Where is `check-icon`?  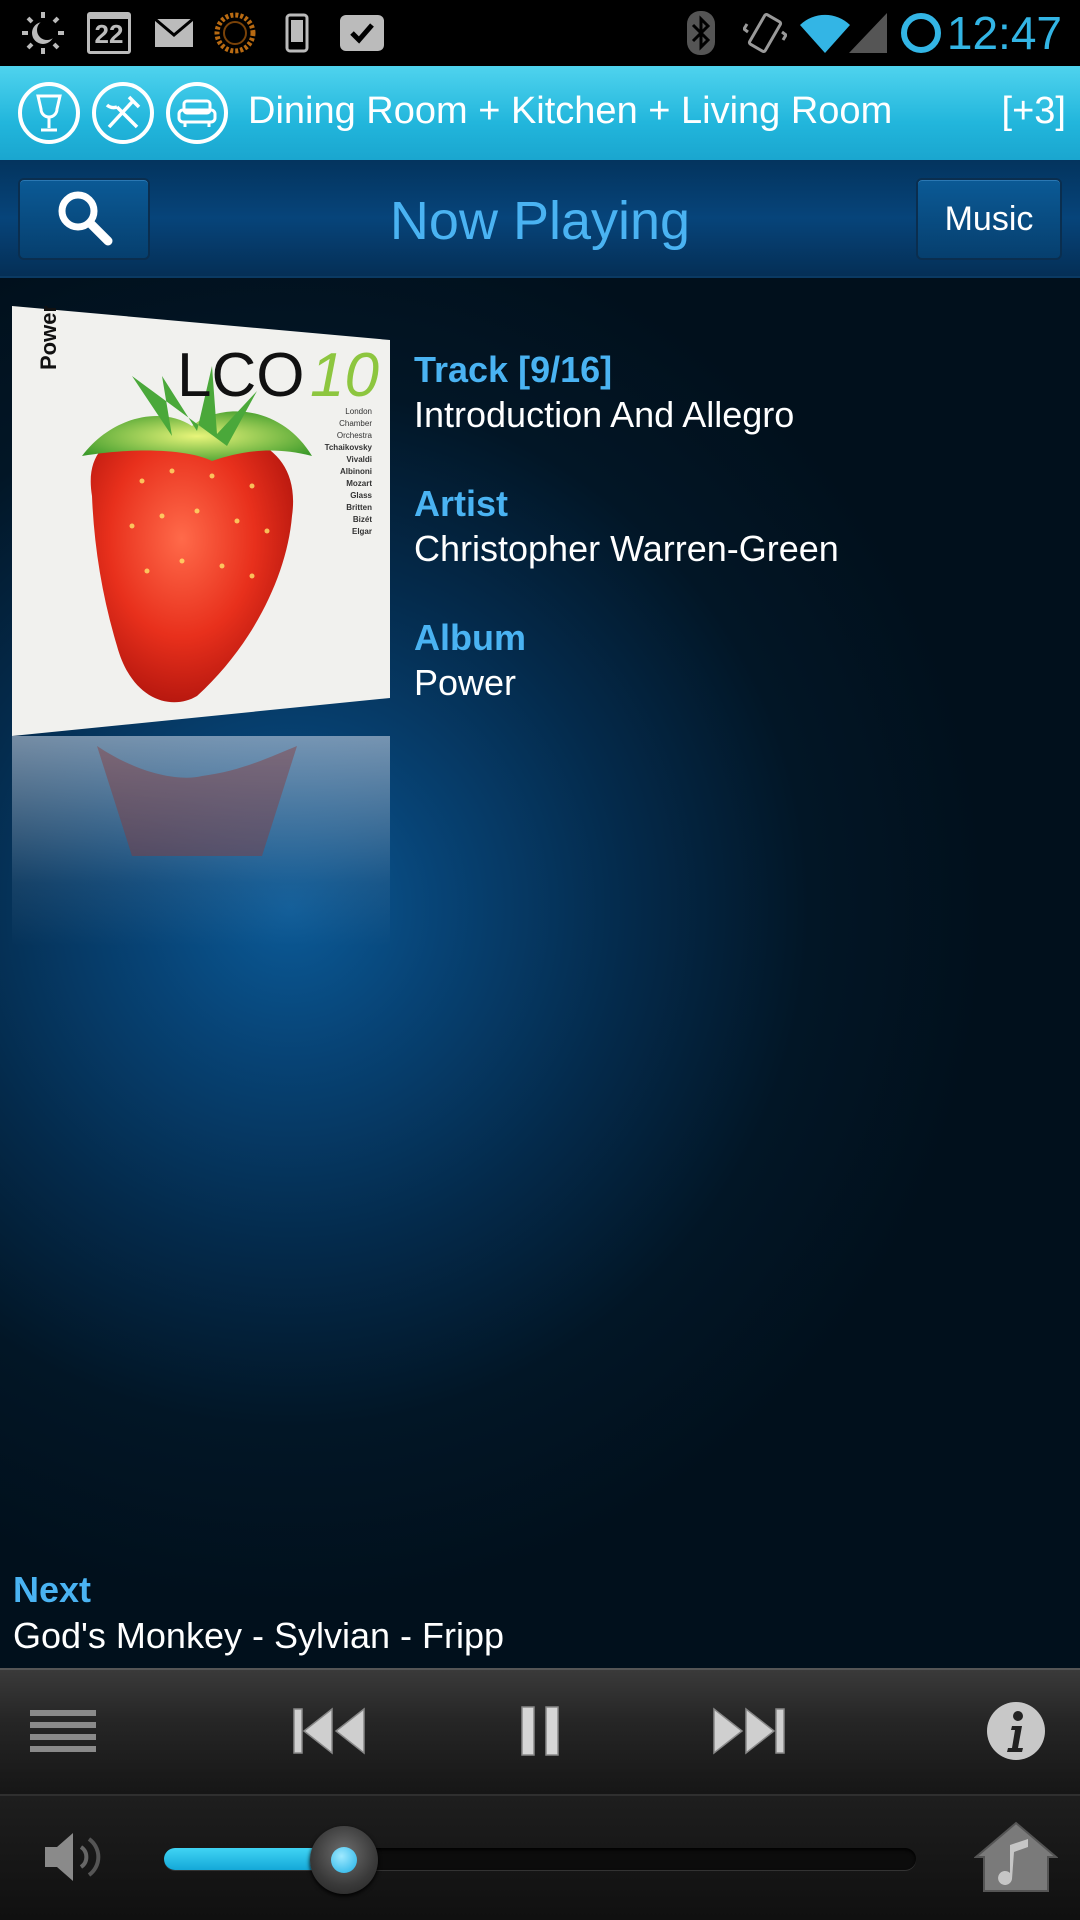 check-icon is located at coordinates (362, 33).